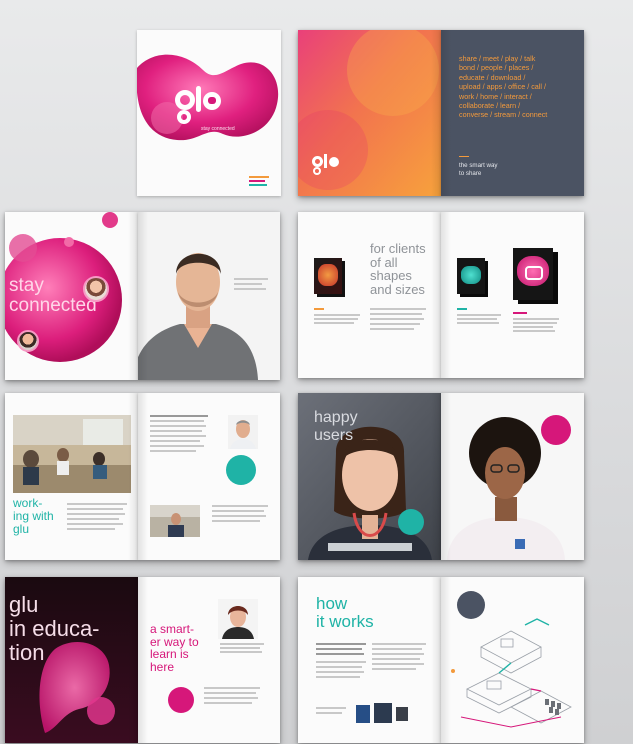 The width and height of the screenshot is (633, 744). What do you see at coordinates (411, 522) in the screenshot?
I see `spread5-quote-bubble` at bounding box center [411, 522].